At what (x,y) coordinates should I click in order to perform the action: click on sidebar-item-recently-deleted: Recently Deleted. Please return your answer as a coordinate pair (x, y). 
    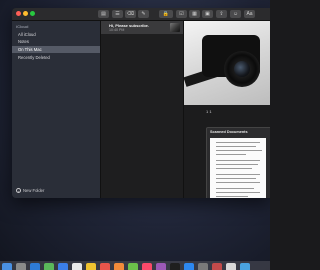
    Looking at the image, I should click on (56, 57).